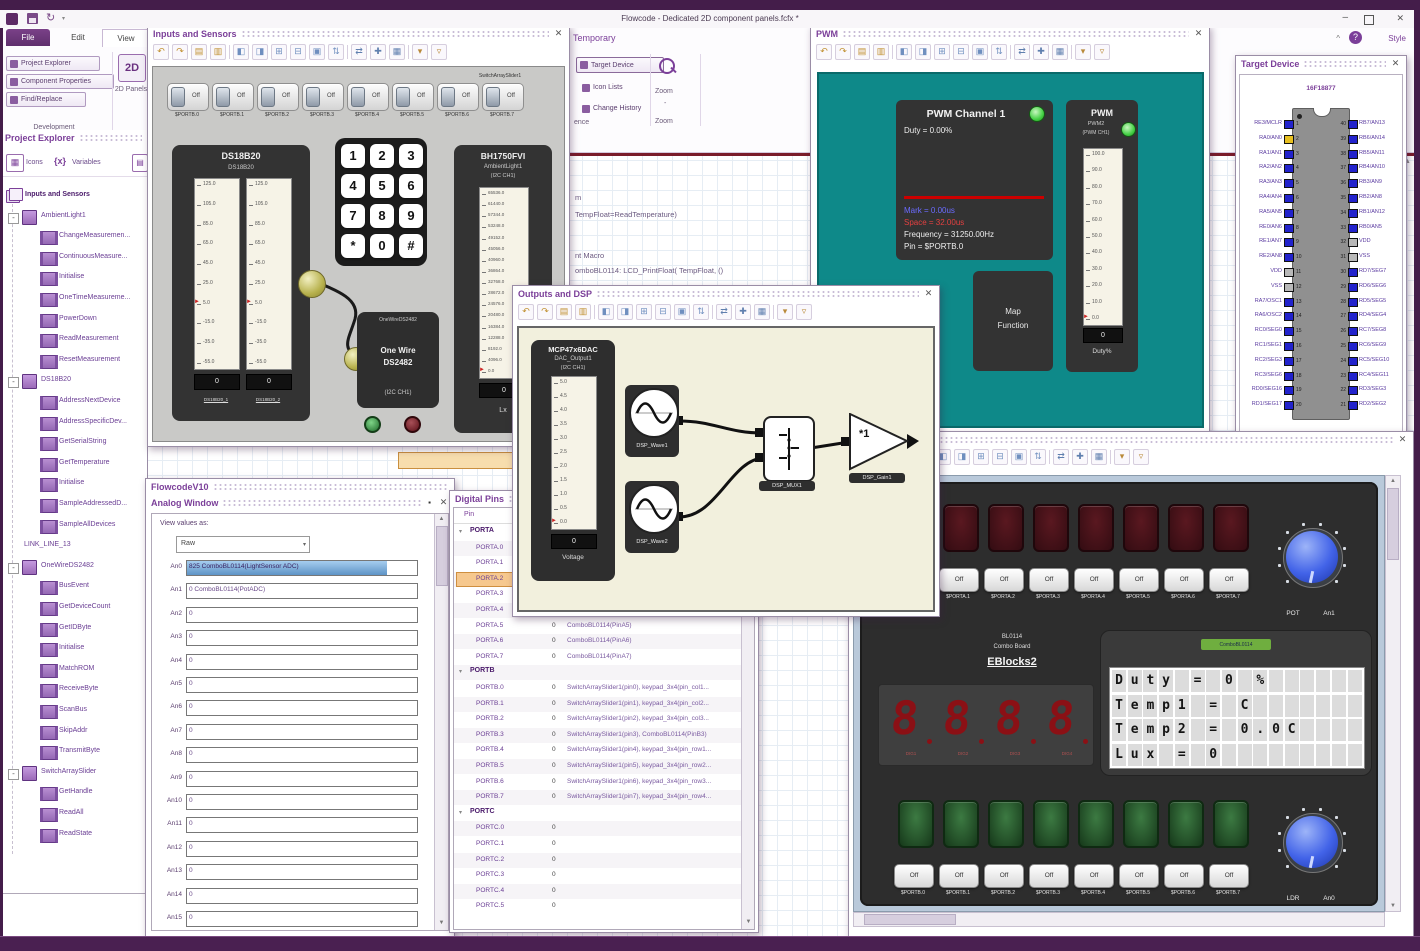 This screenshot has height=951, width=1420. I want to click on project-explorer-button: Project Explorer, so click(53, 63).